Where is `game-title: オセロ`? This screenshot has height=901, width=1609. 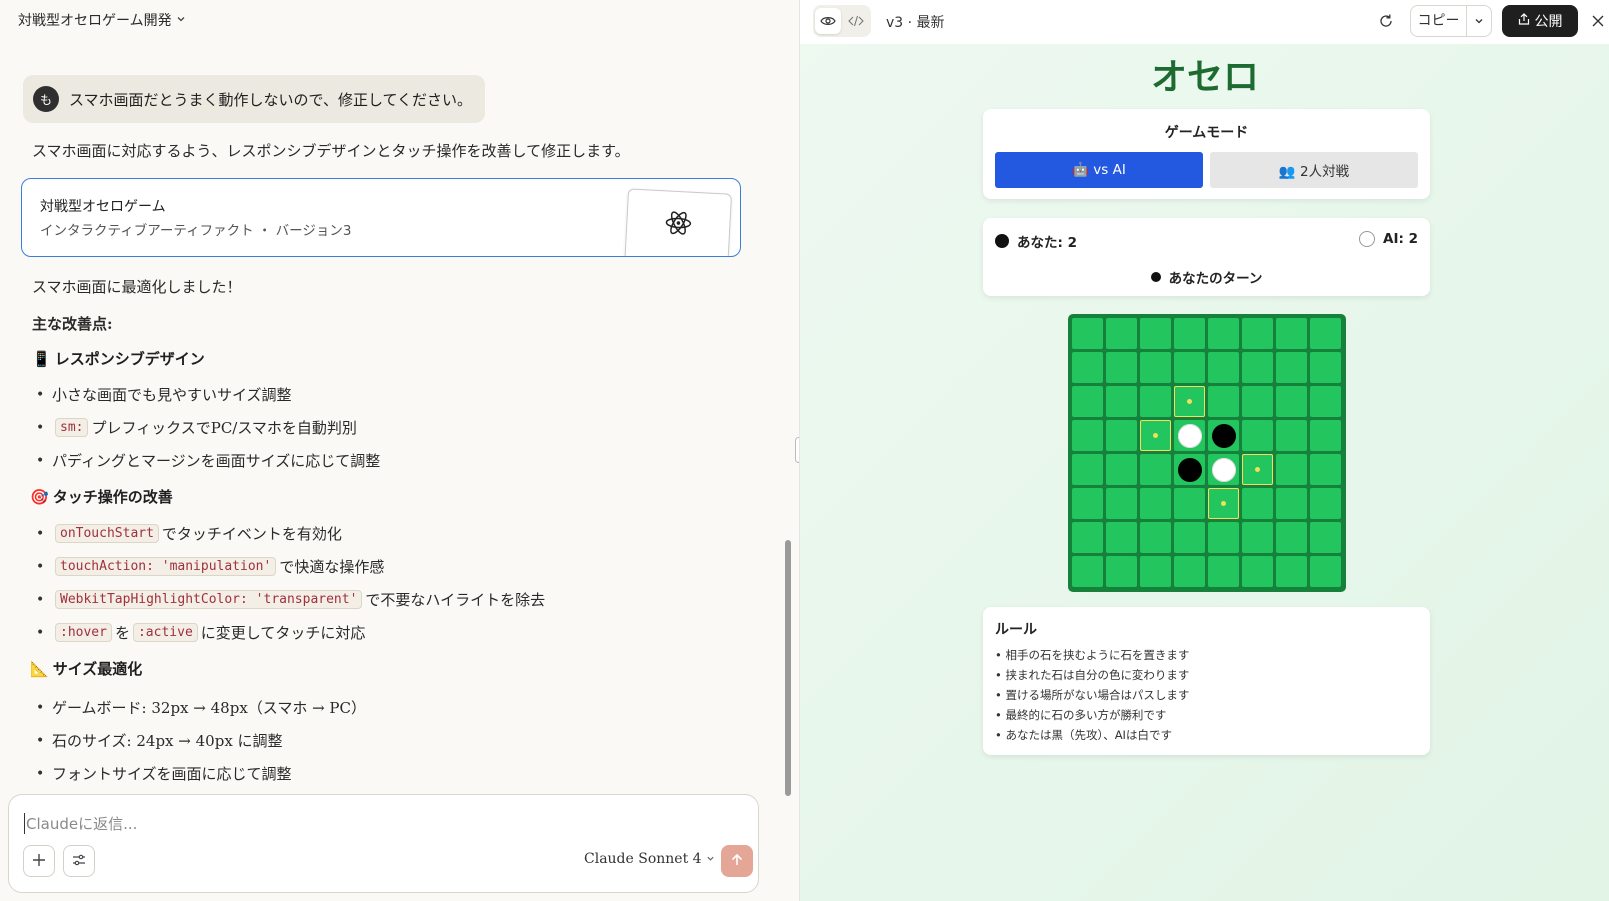
game-title: オセロ is located at coordinates (1204, 77).